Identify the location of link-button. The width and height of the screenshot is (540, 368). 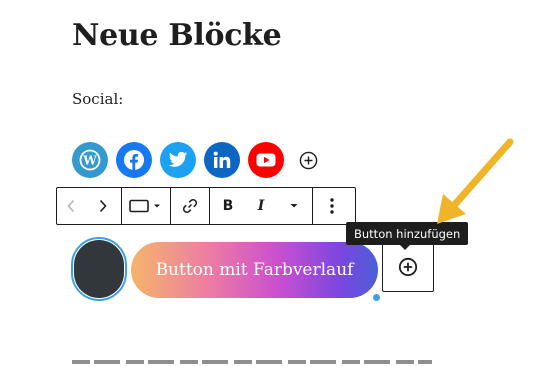
(190, 206).